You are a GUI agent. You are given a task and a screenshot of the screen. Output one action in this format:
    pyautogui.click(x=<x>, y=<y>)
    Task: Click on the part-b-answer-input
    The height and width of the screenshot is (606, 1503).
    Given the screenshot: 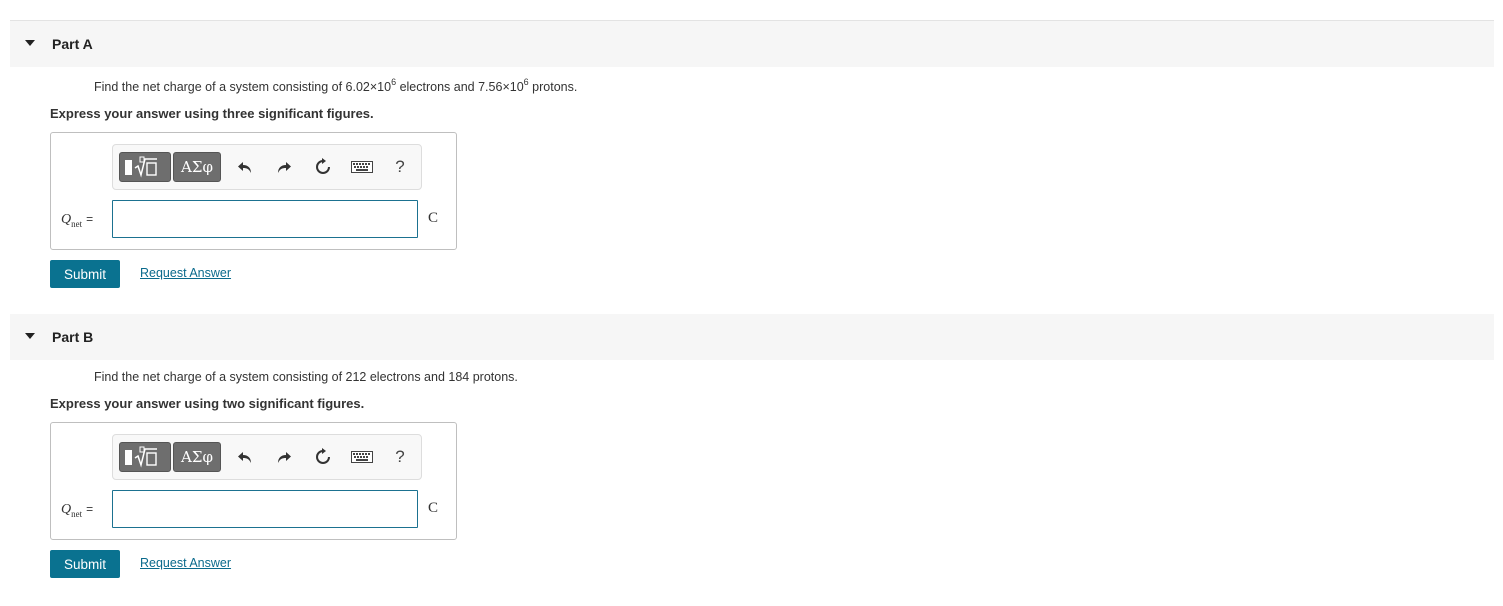 What is the action you would take?
    pyautogui.click(x=265, y=509)
    